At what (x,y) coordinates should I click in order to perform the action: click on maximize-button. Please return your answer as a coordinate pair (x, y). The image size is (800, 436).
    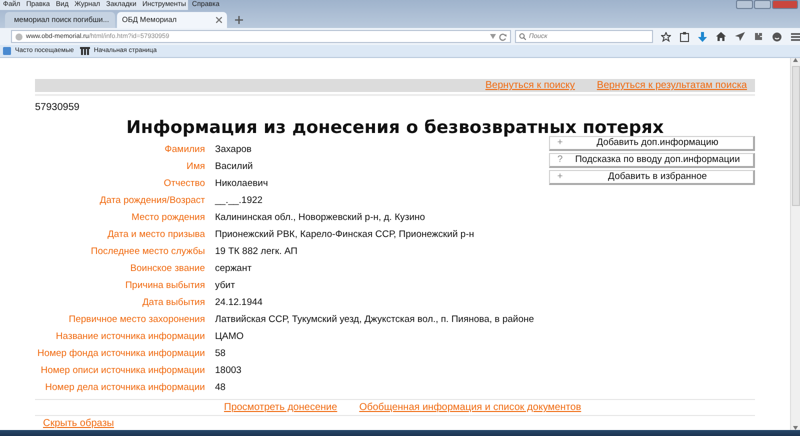
    Looking at the image, I should click on (762, 4).